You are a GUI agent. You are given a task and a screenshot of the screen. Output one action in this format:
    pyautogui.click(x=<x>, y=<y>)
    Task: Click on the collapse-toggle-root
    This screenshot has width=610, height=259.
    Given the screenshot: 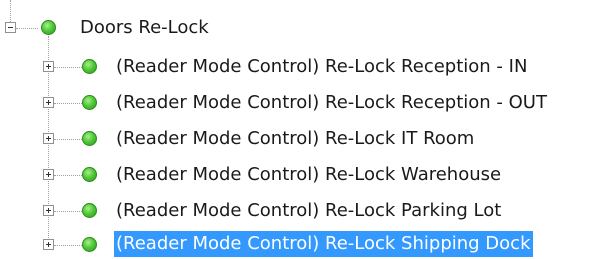 What is the action you would take?
    pyautogui.click(x=10, y=27)
    